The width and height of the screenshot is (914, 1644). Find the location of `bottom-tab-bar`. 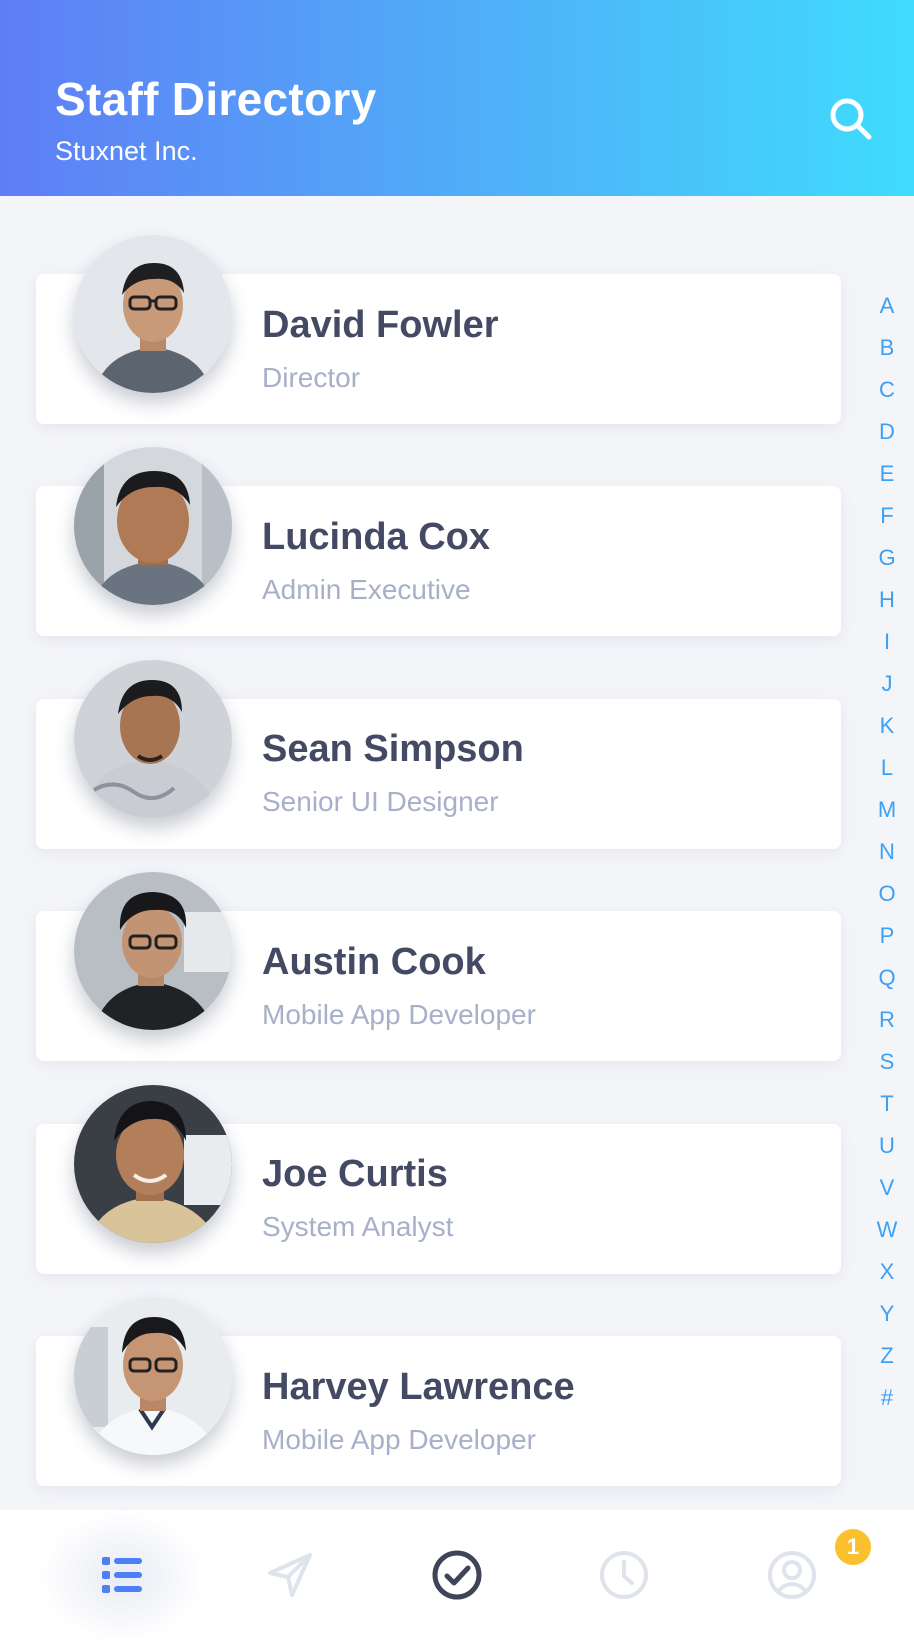

bottom-tab-bar is located at coordinates (457, 1577).